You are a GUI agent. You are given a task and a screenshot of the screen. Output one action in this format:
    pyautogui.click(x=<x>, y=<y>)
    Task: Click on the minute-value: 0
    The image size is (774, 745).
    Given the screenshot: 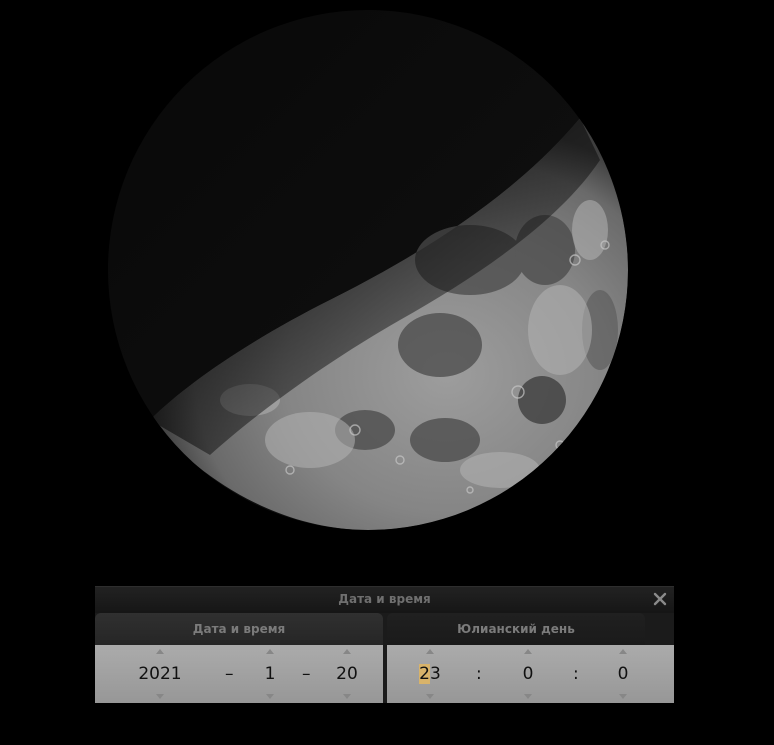 What is the action you would take?
    pyautogui.click(x=528, y=674)
    